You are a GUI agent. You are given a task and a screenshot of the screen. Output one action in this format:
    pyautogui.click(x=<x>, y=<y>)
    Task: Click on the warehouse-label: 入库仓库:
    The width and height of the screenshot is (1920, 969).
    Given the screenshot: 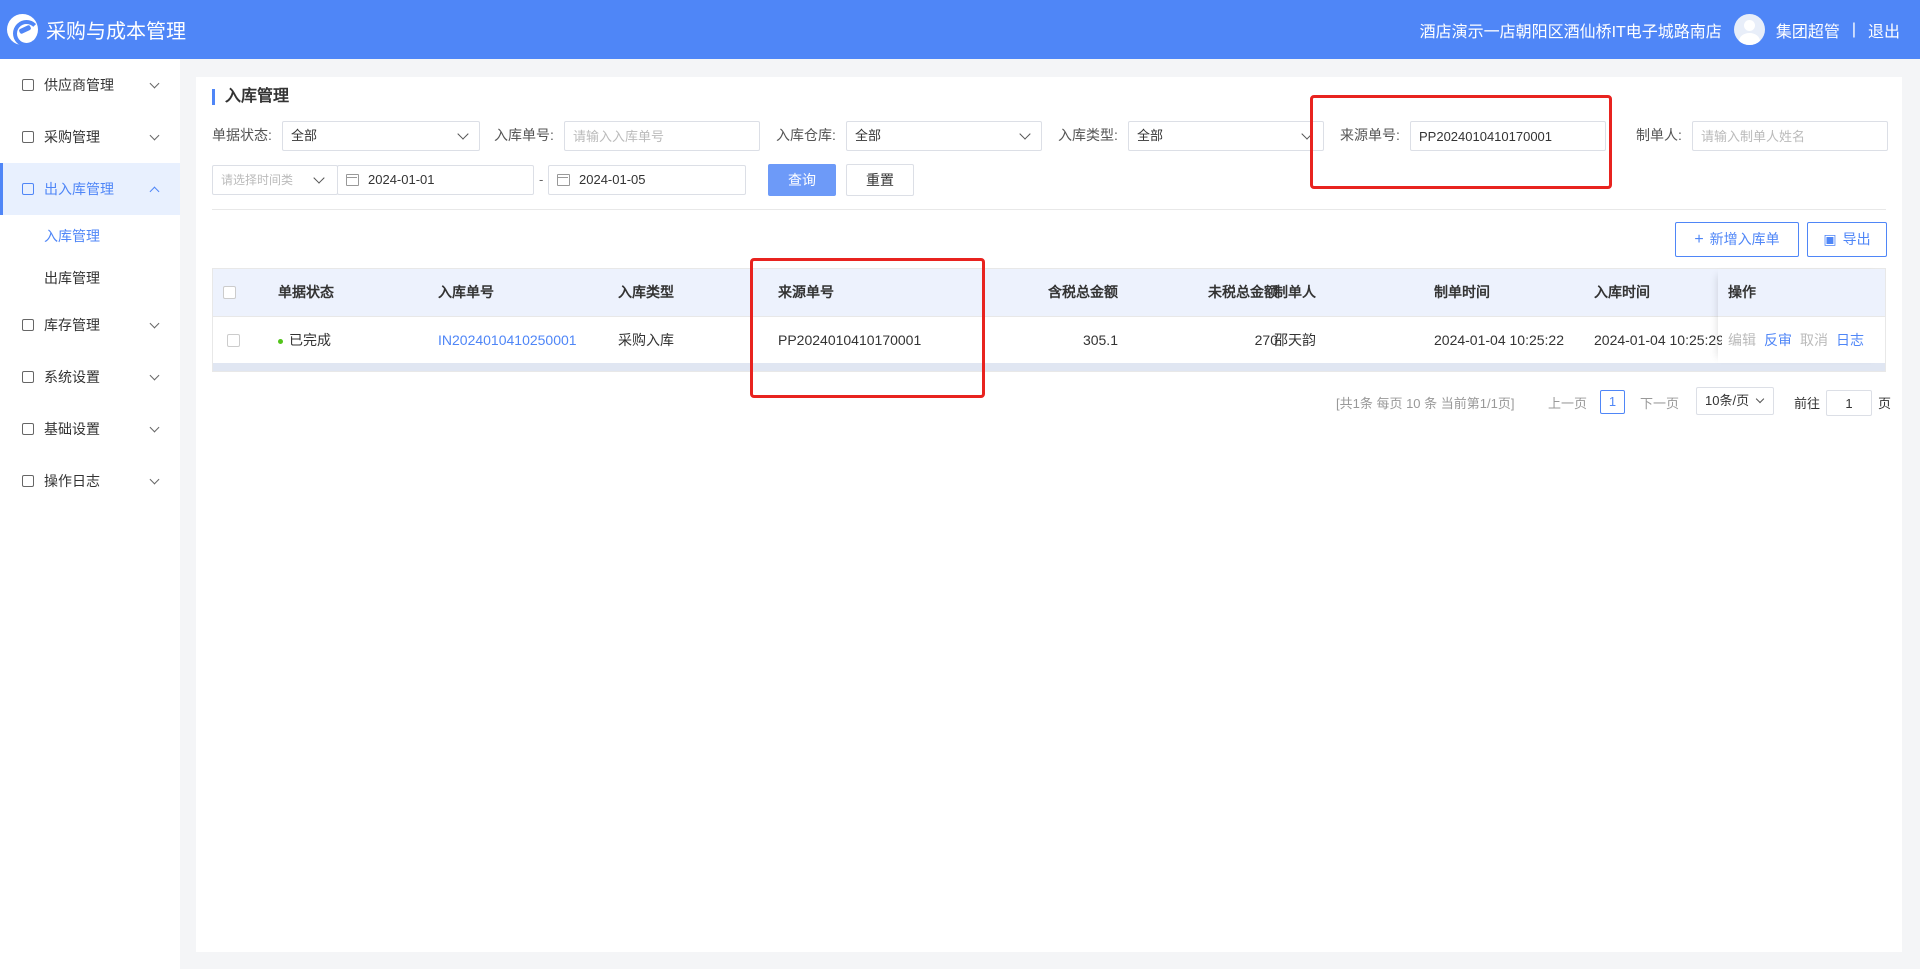 What is the action you would take?
    pyautogui.click(x=806, y=135)
    